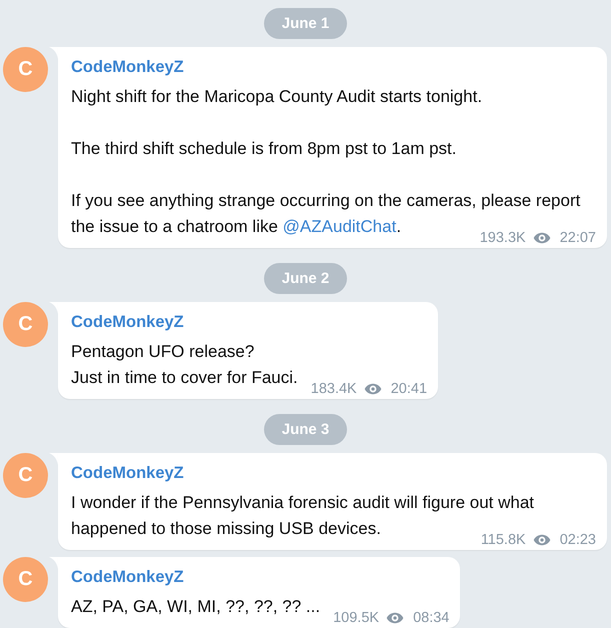 This screenshot has width=611, height=628. I want to click on date-separator: June 3, so click(306, 429).